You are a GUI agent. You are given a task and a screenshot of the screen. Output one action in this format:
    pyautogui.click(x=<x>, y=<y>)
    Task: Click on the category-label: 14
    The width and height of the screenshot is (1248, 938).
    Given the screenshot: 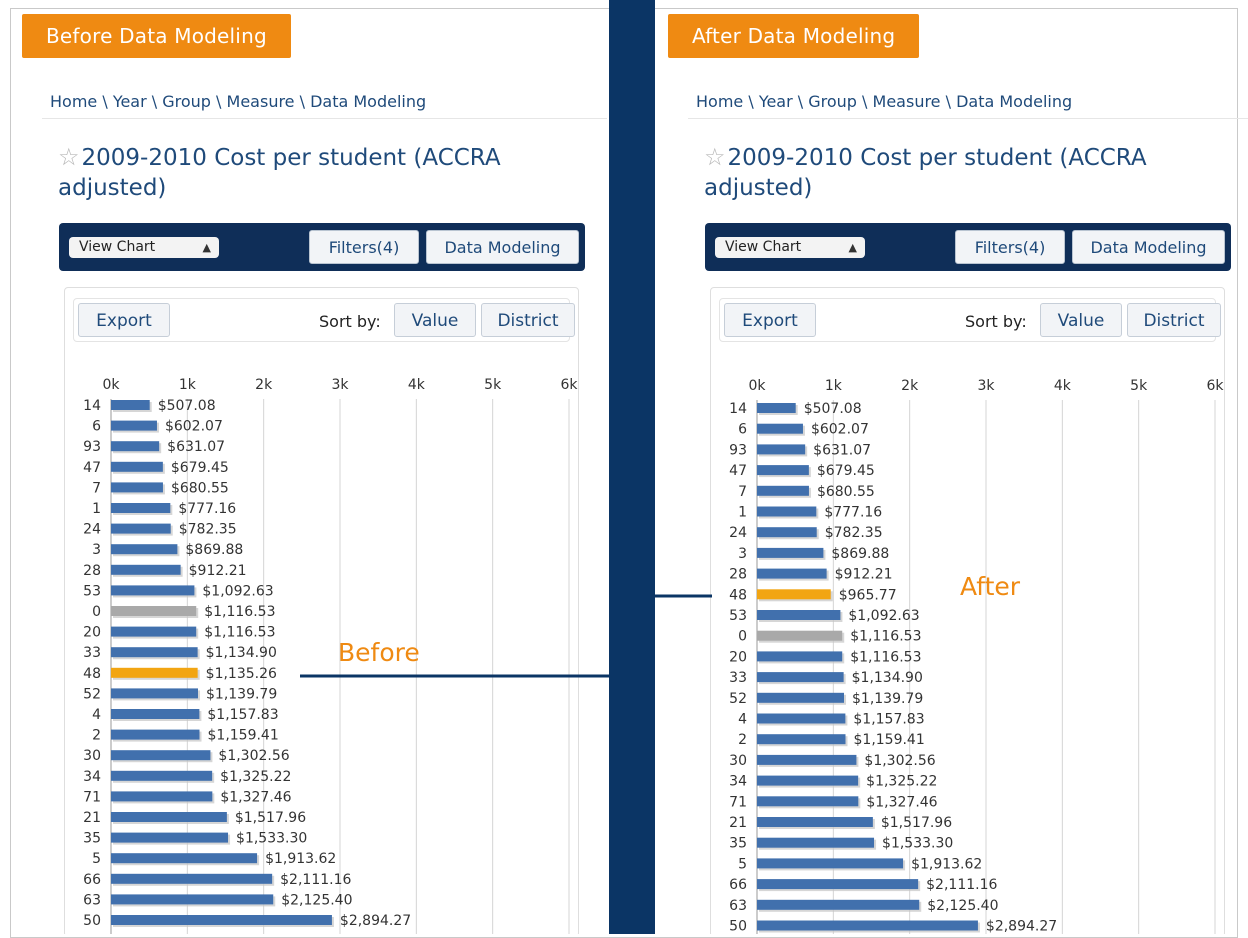 What is the action you would take?
    pyautogui.click(x=738, y=409)
    